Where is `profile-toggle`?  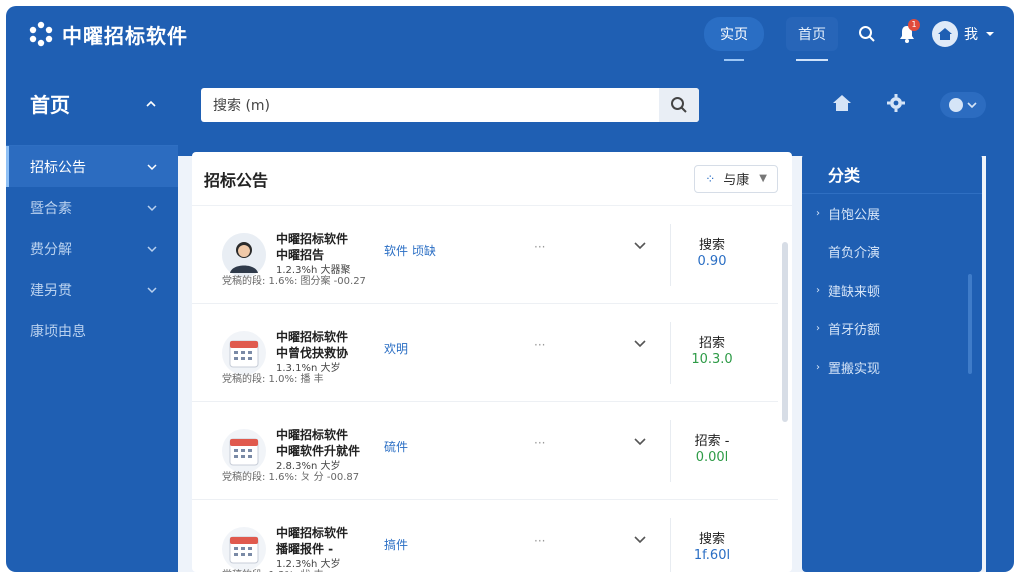 profile-toggle is located at coordinates (963, 105).